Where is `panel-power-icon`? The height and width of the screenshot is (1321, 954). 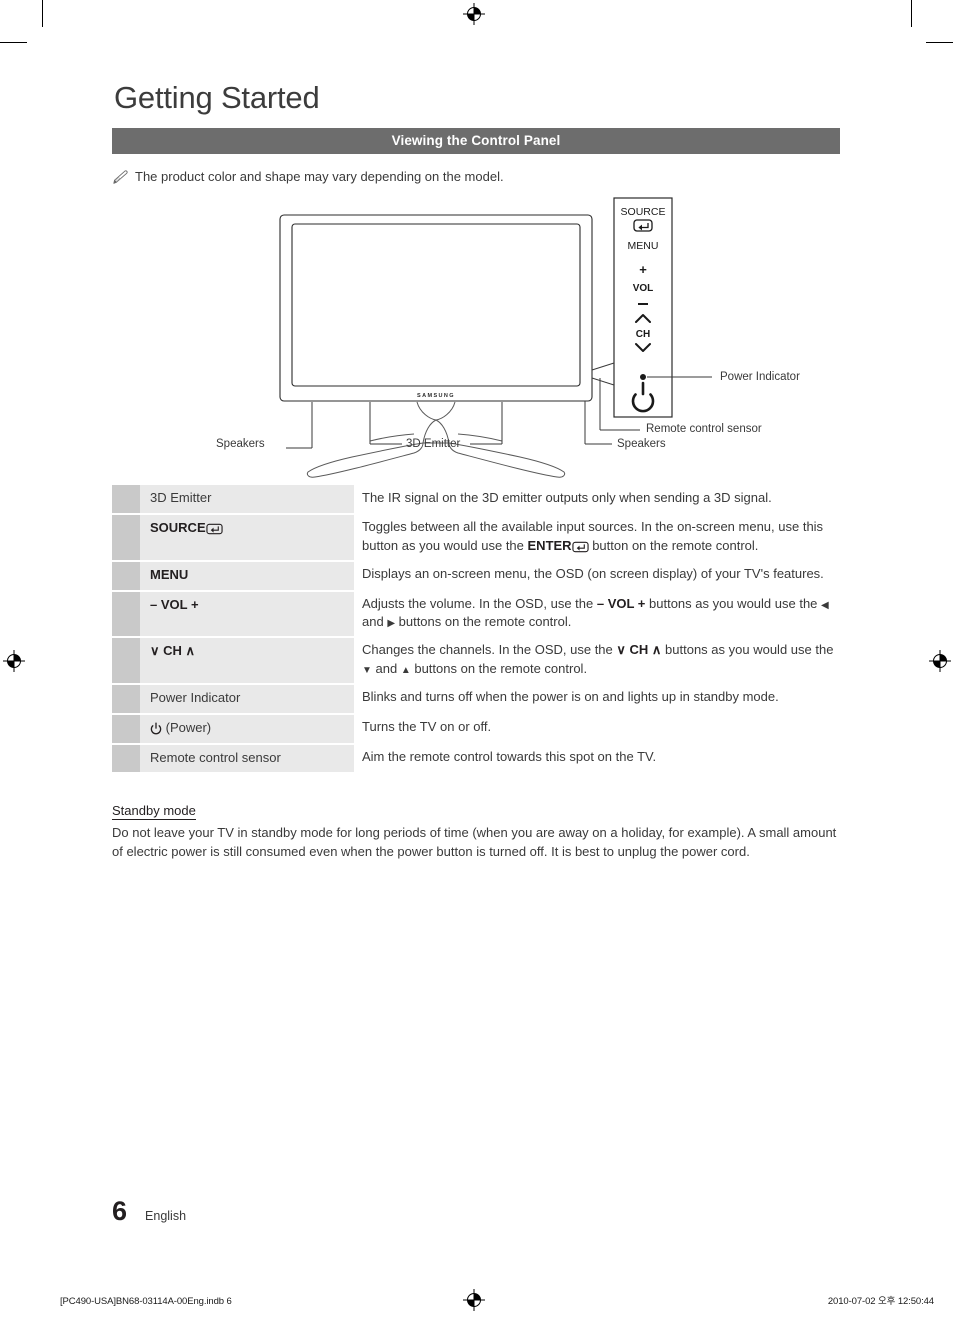 panel-power-icon is located at coordinates (643, 397).